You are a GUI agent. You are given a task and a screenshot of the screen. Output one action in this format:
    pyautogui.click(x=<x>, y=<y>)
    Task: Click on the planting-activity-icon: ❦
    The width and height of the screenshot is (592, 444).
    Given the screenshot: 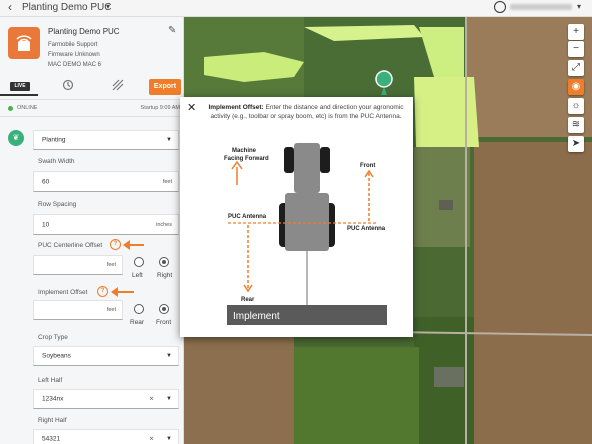 What is the action you would take?
    pyautogui.click(x=16, y=138)
    